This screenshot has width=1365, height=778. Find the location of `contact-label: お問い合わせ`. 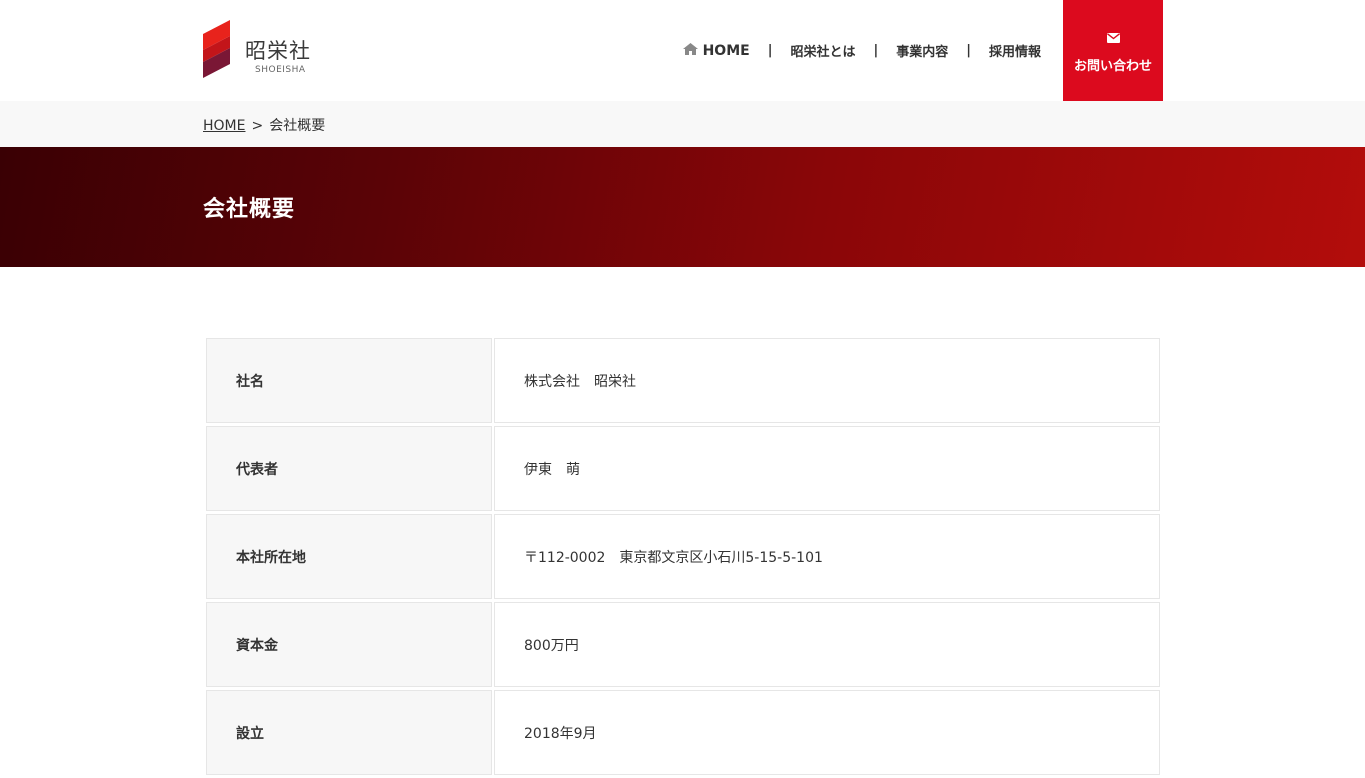

contact-label: お問い合わせ is located at coordinates (1112, 66).